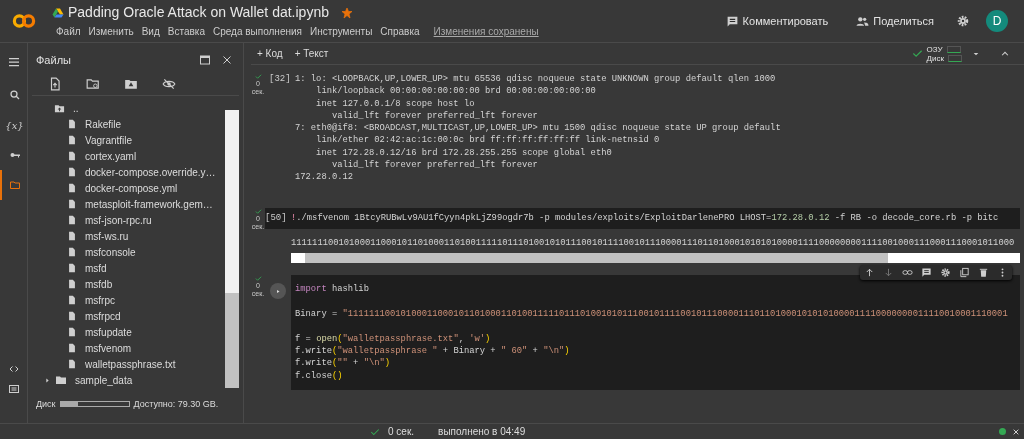 Image resolution: width=1024 pixels, height=439 pixels. I want to click on file-row: msf-ws.ru, so click(134, 236).